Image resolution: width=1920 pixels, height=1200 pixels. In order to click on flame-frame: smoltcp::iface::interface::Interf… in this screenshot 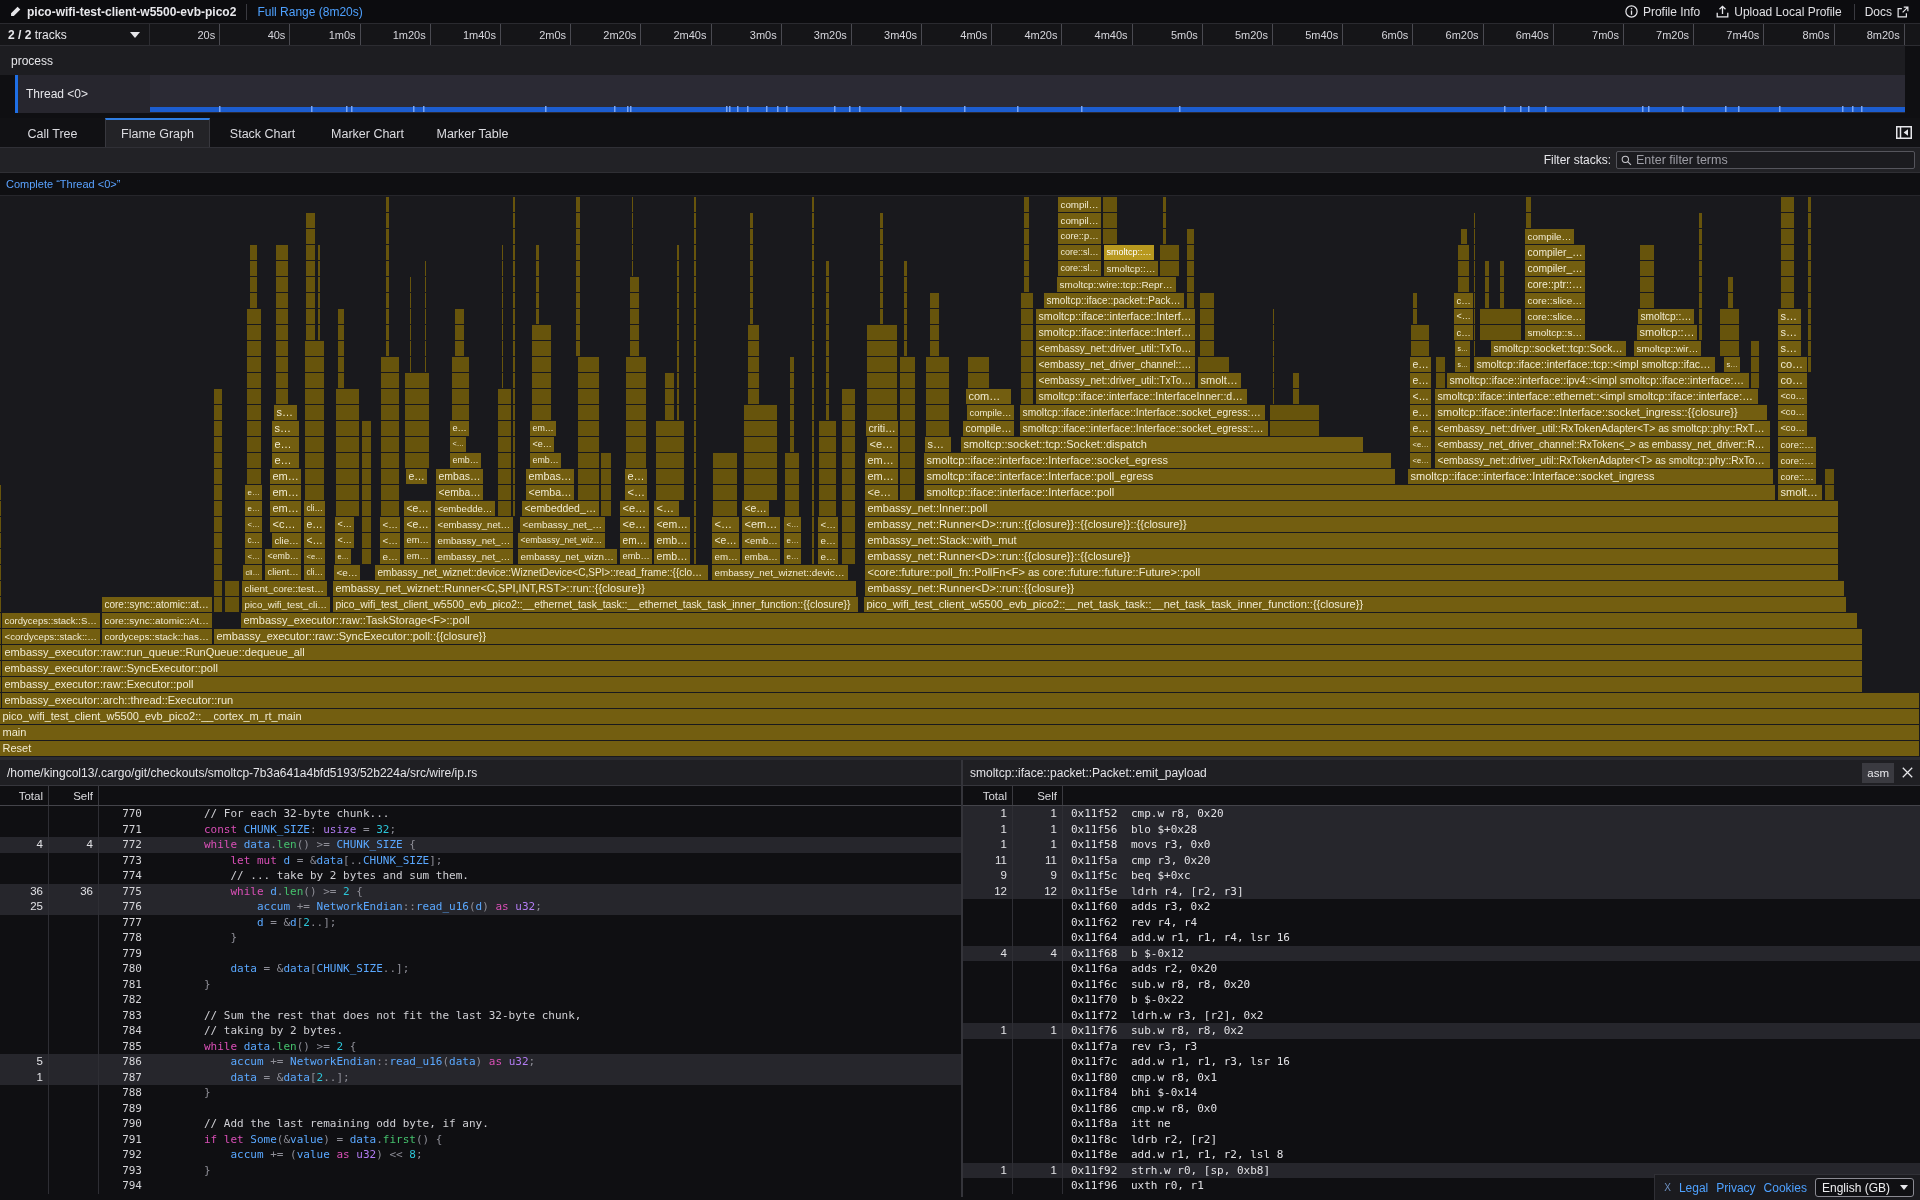, I will do `click(1115, 332)`.